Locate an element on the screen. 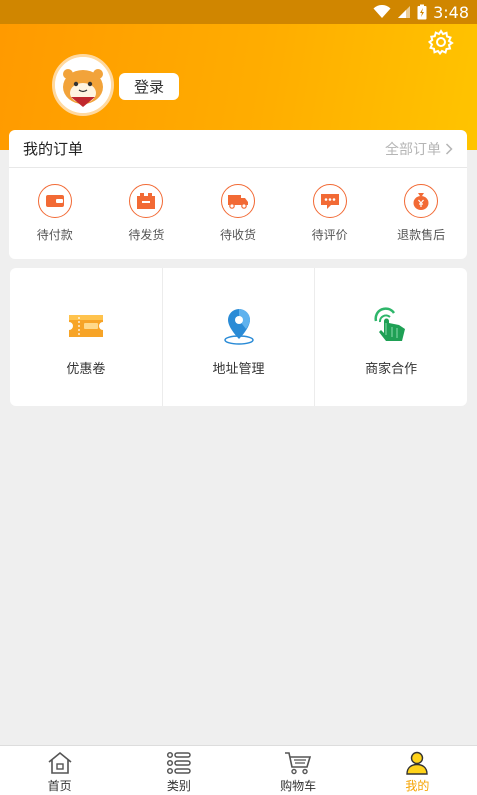 The width and height of the screenshot is (477, 795). order-refund: 退款售后 is located at coordinates (421, 213).